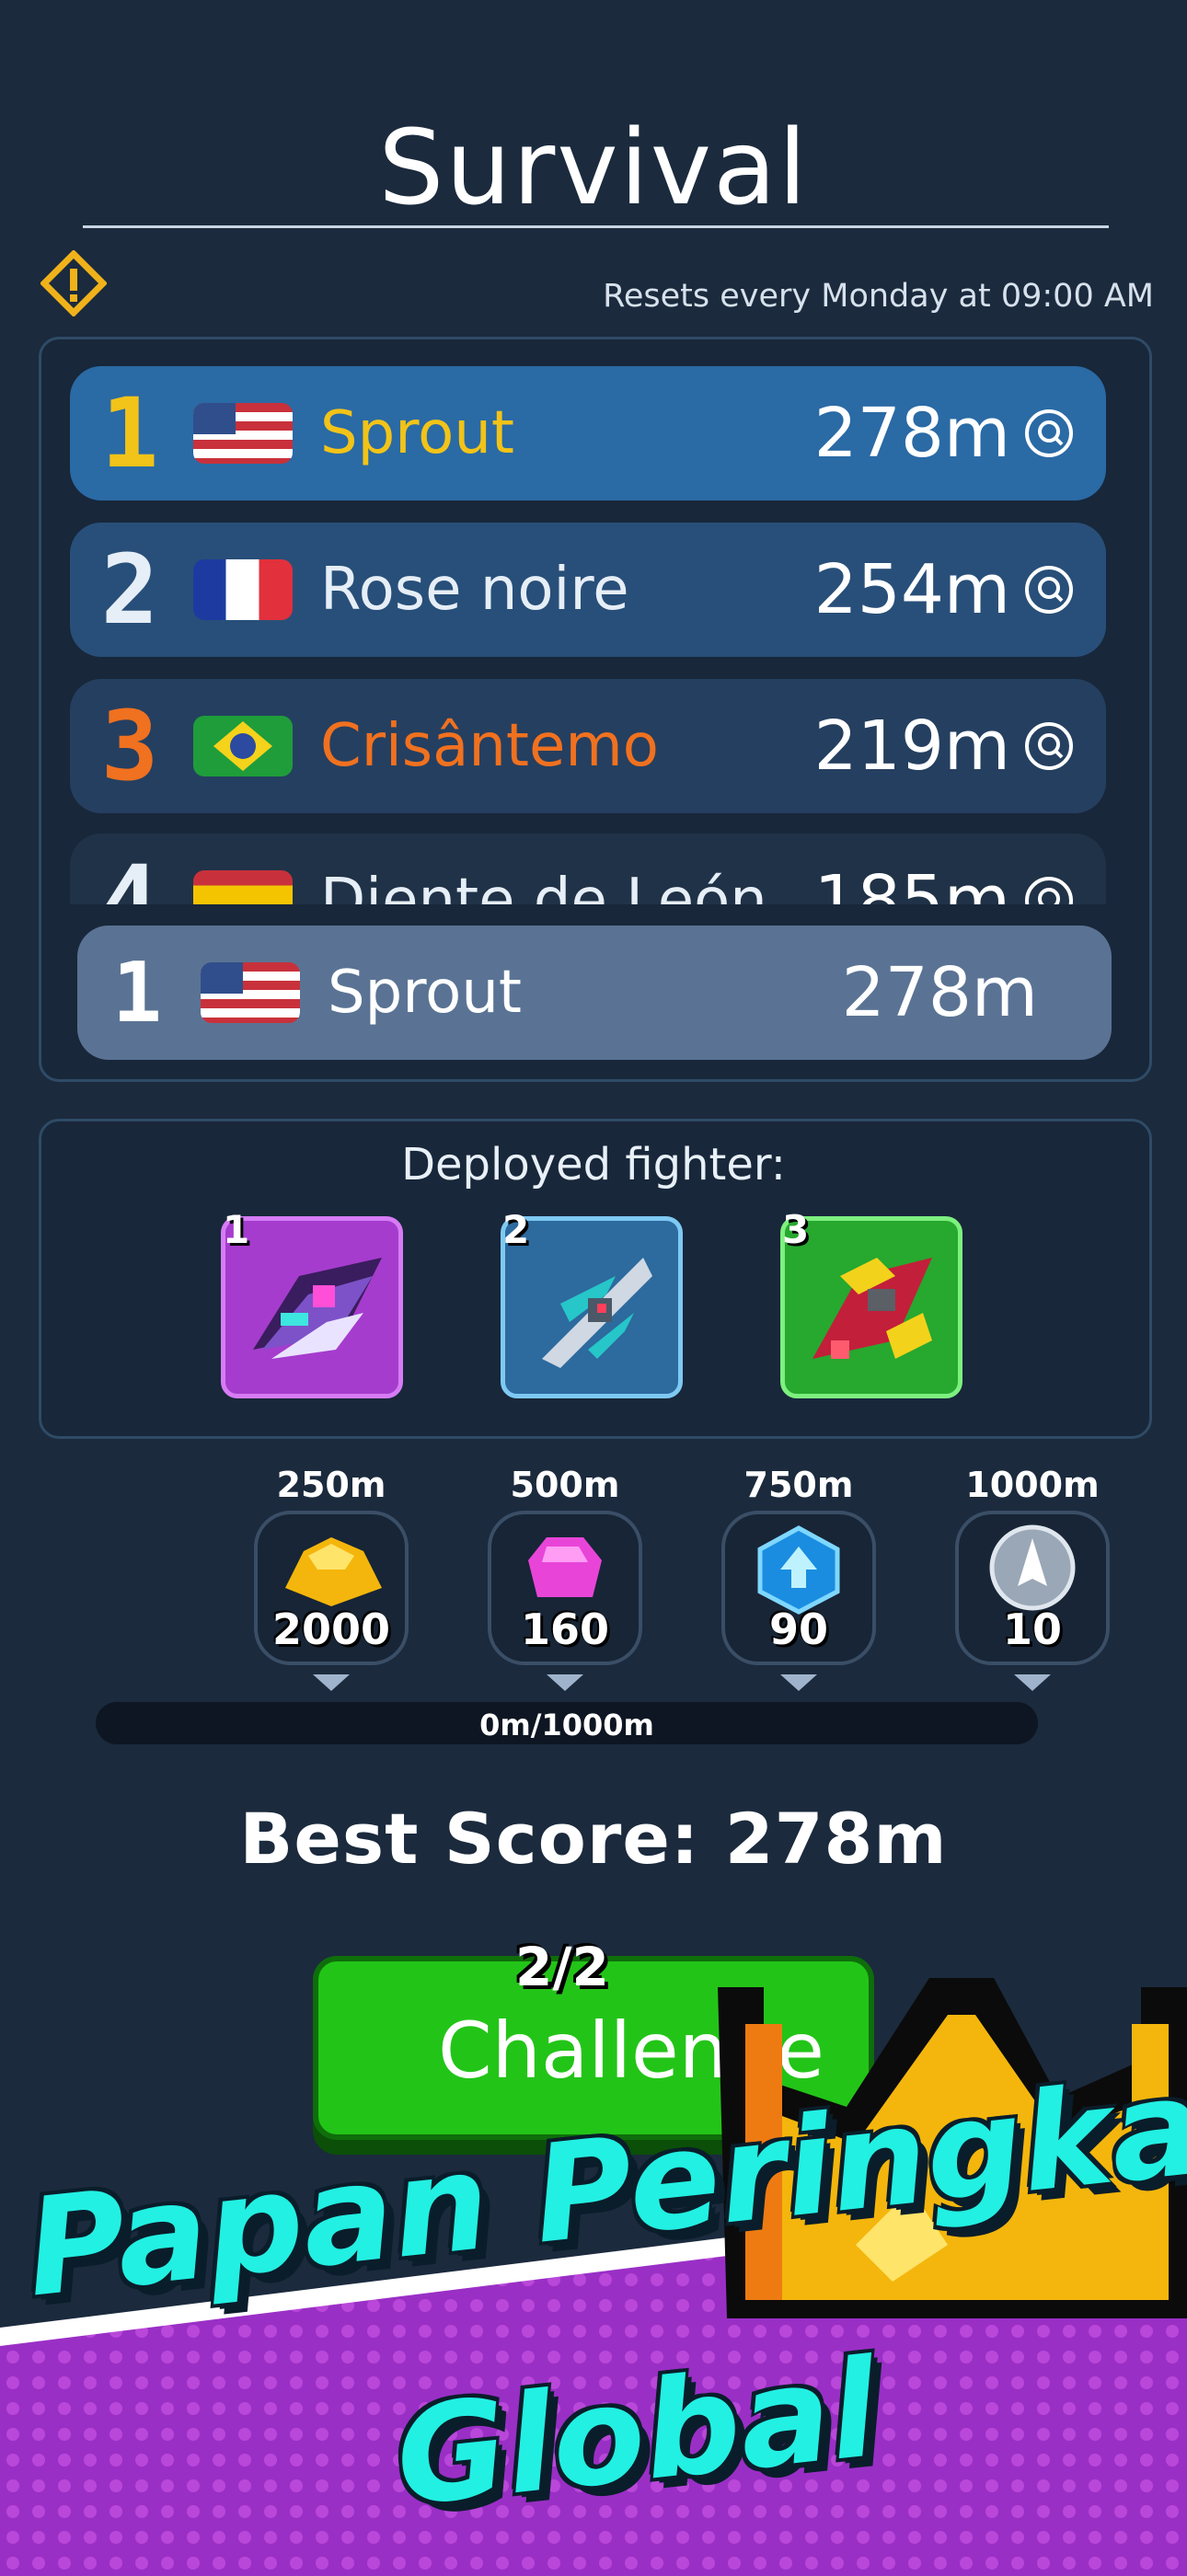  Describe the element at coordinates (474, 590) in the screenshot. I see `player-name: Rose noire` at that location.